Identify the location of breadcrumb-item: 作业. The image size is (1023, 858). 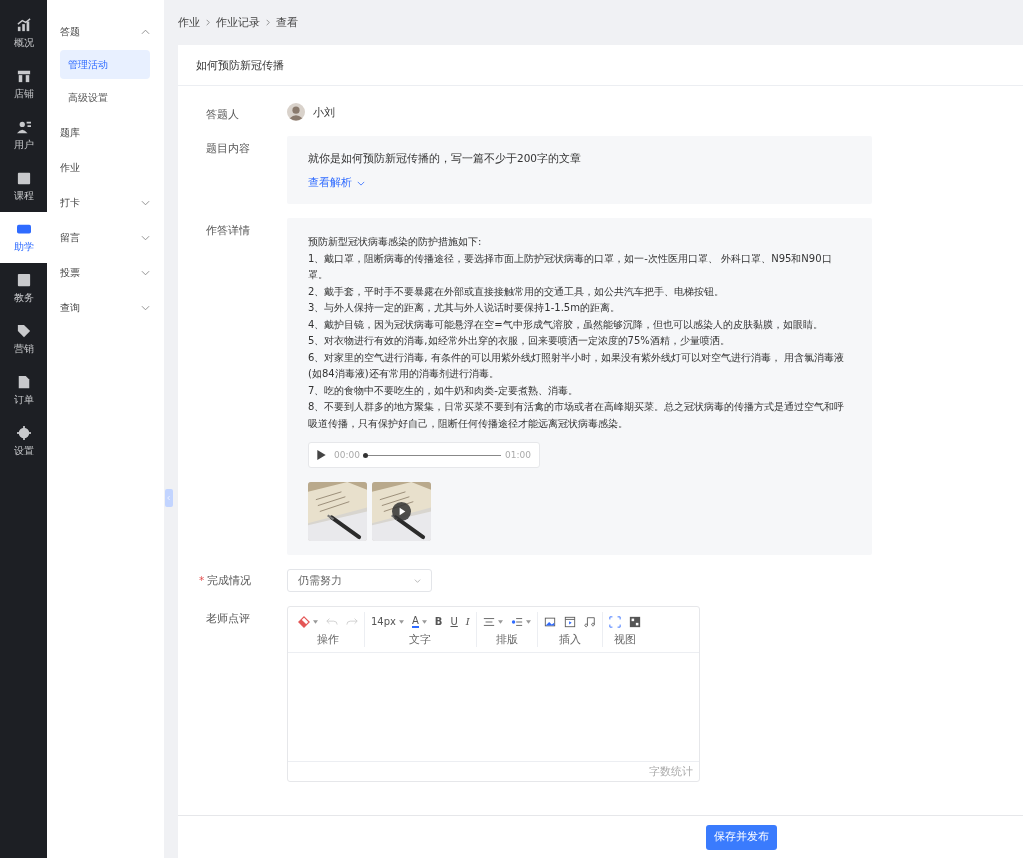
(189, 22).